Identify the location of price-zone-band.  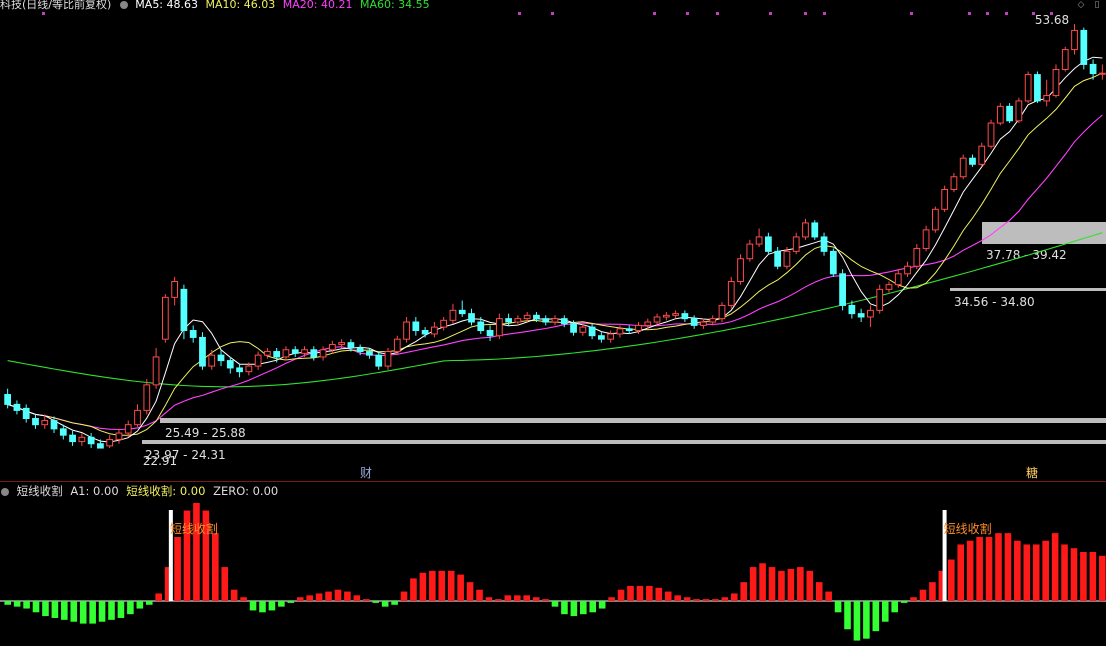
(1028, 289).